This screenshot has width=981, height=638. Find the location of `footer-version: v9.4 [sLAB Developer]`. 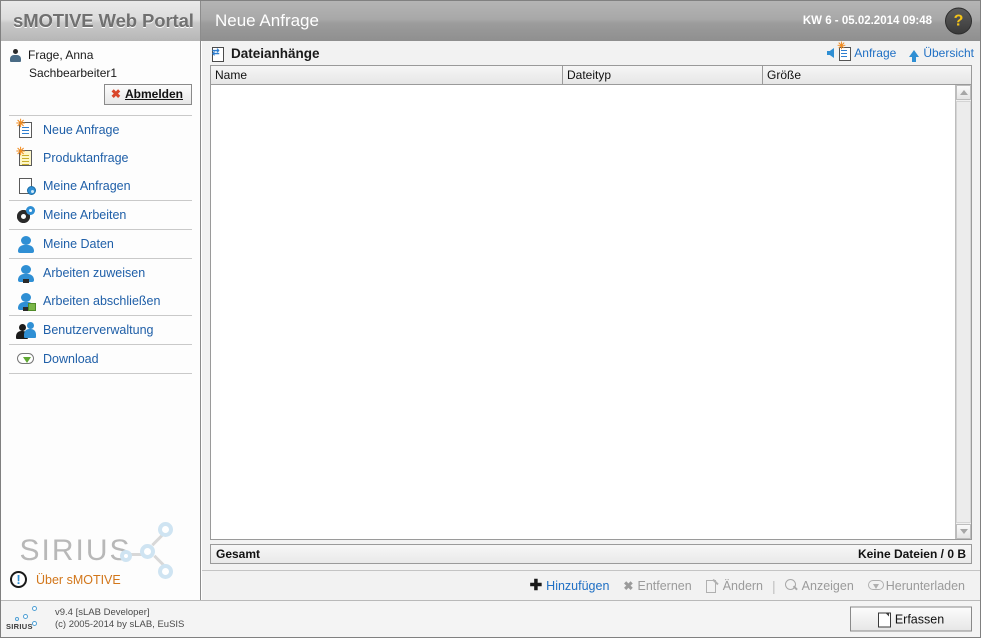

footer-version: v9.4 [sLAB Developer] is located at coordinates (102, 612).